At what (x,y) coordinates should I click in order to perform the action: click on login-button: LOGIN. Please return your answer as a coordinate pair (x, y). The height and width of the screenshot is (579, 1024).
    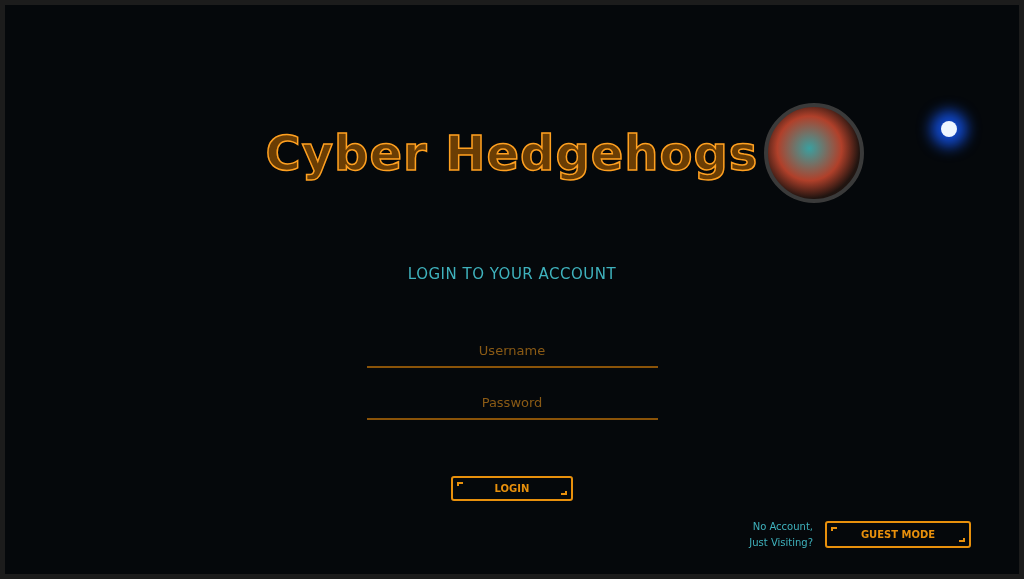
    Looking at the image, I should click on (512, 488).